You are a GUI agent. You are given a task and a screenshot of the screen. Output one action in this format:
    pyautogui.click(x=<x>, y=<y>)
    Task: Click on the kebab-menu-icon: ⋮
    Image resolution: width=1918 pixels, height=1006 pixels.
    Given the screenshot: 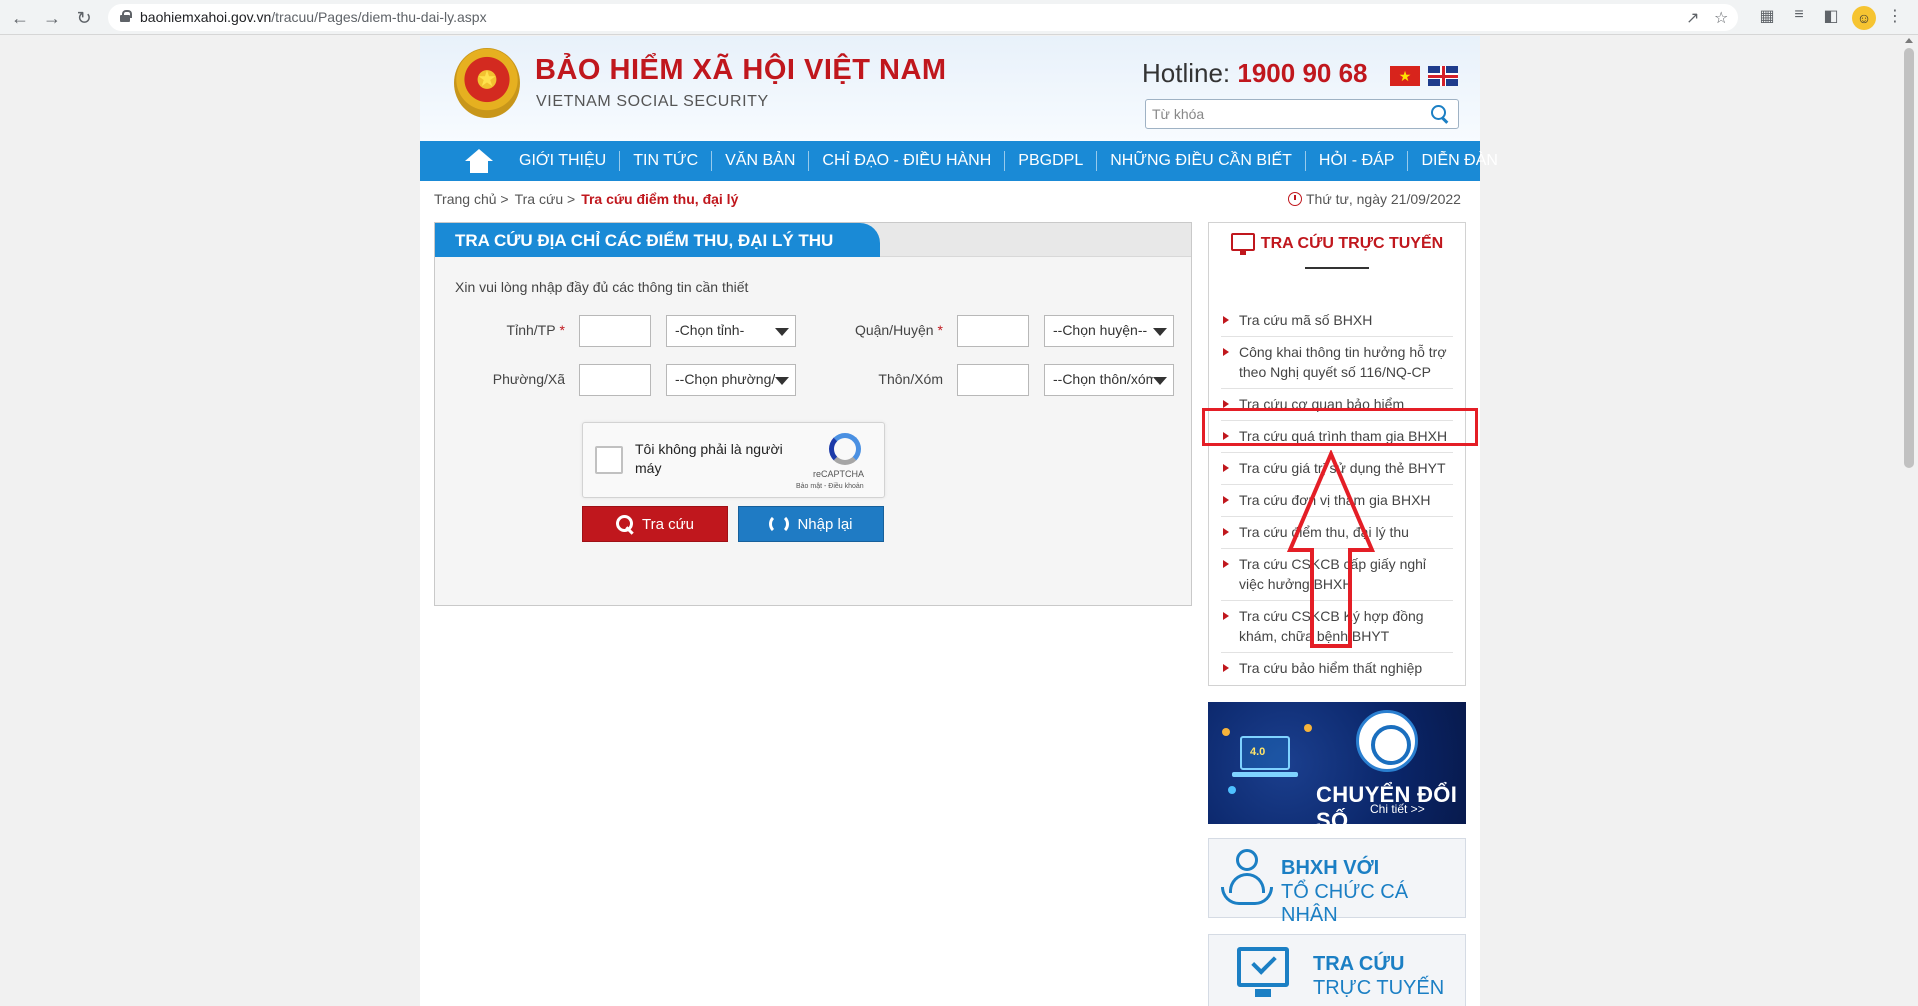 What is the action you would take?
    pyautogui.click(x=1895, y=16)
    